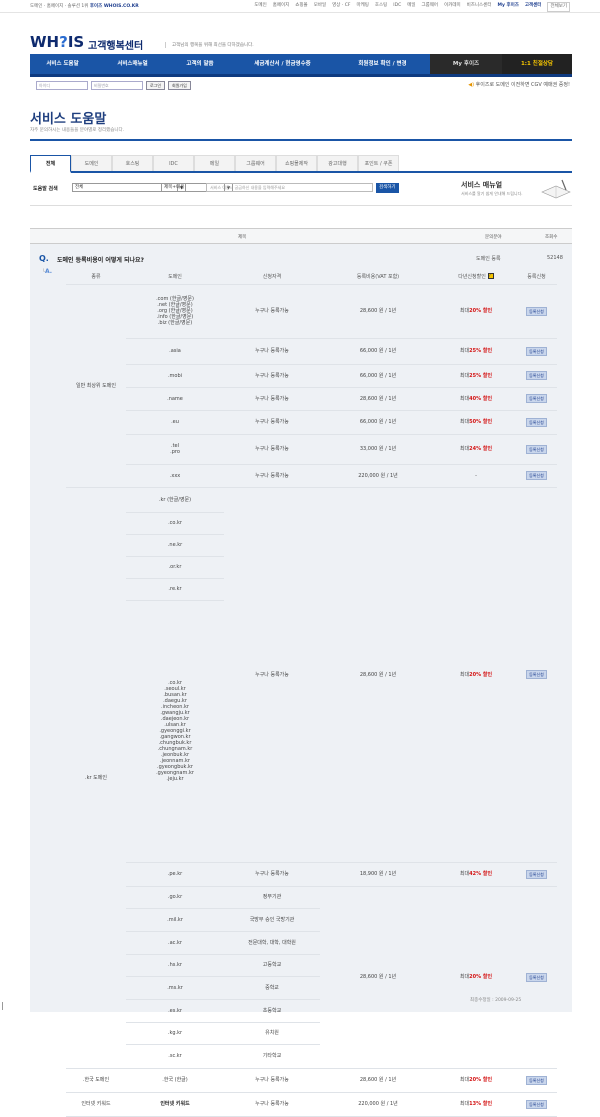 The width and height of the screenshot is (600, 1117). Describe the element at coordinates (77, 130) in the screenshot. I see `page-subtitle: 자주 문의하시는 내용들을 분야별로 정리했습니다.` at that location.